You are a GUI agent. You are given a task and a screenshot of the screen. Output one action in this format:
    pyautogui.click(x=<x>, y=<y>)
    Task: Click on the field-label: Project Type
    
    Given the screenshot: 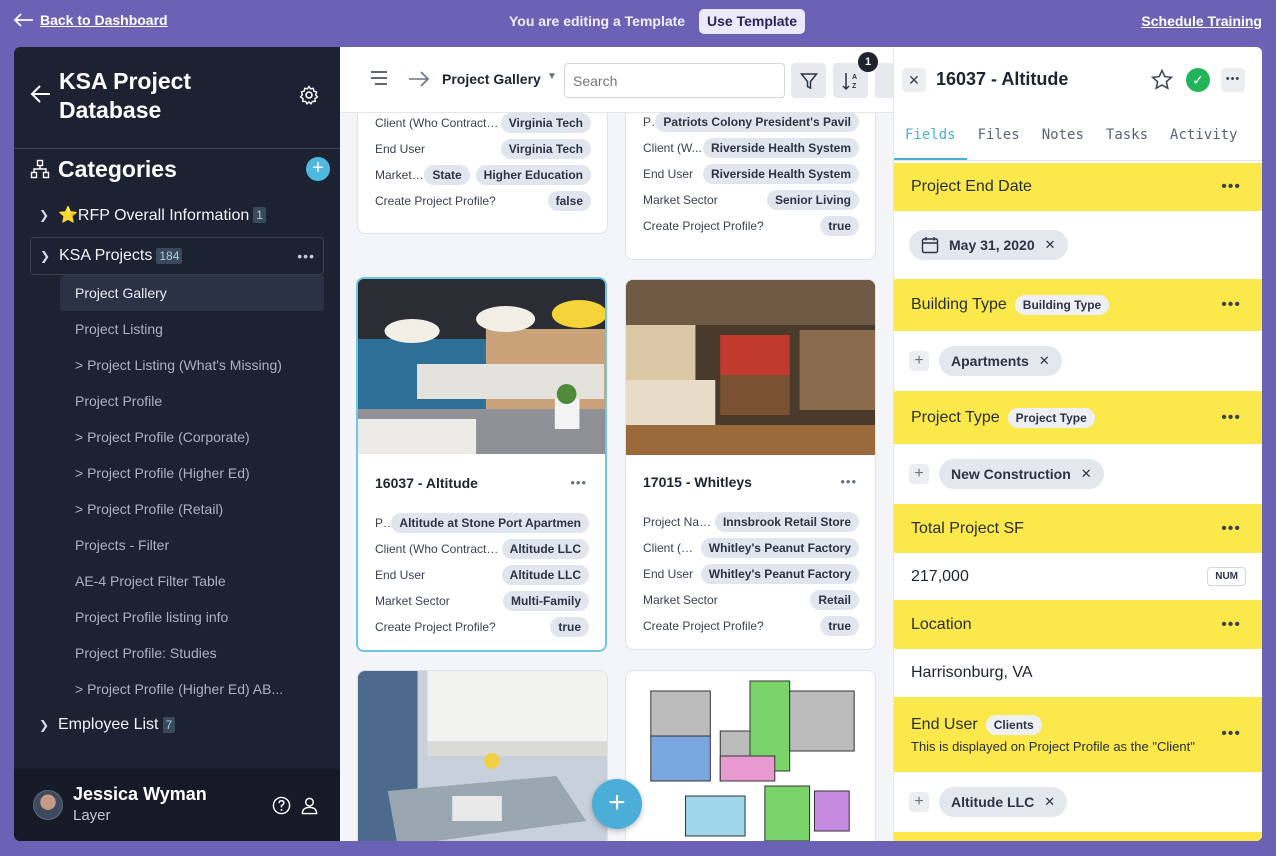 What is the action you would take?
    pyautogui.click(x=955, y=417)
    